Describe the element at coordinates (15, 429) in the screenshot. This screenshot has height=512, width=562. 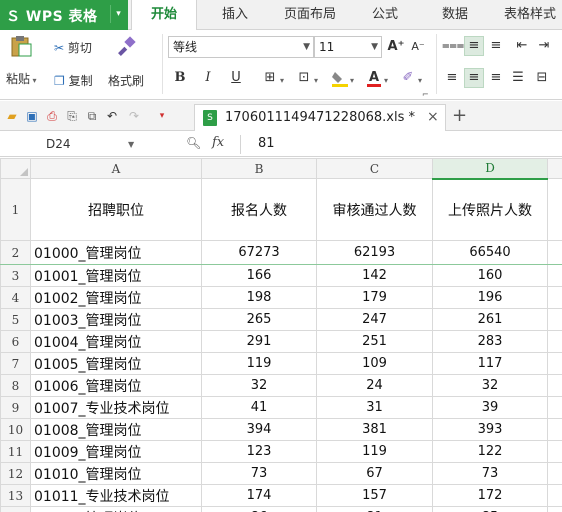
I see `row-header: 10` at that location.